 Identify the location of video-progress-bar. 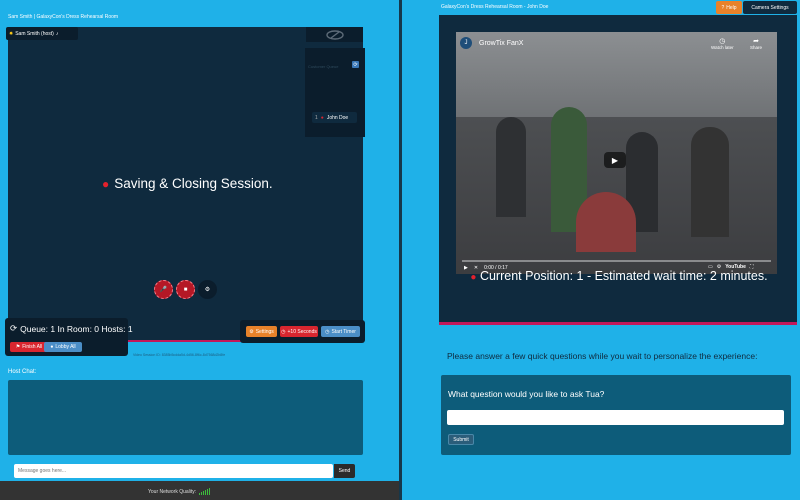
(616, 261).